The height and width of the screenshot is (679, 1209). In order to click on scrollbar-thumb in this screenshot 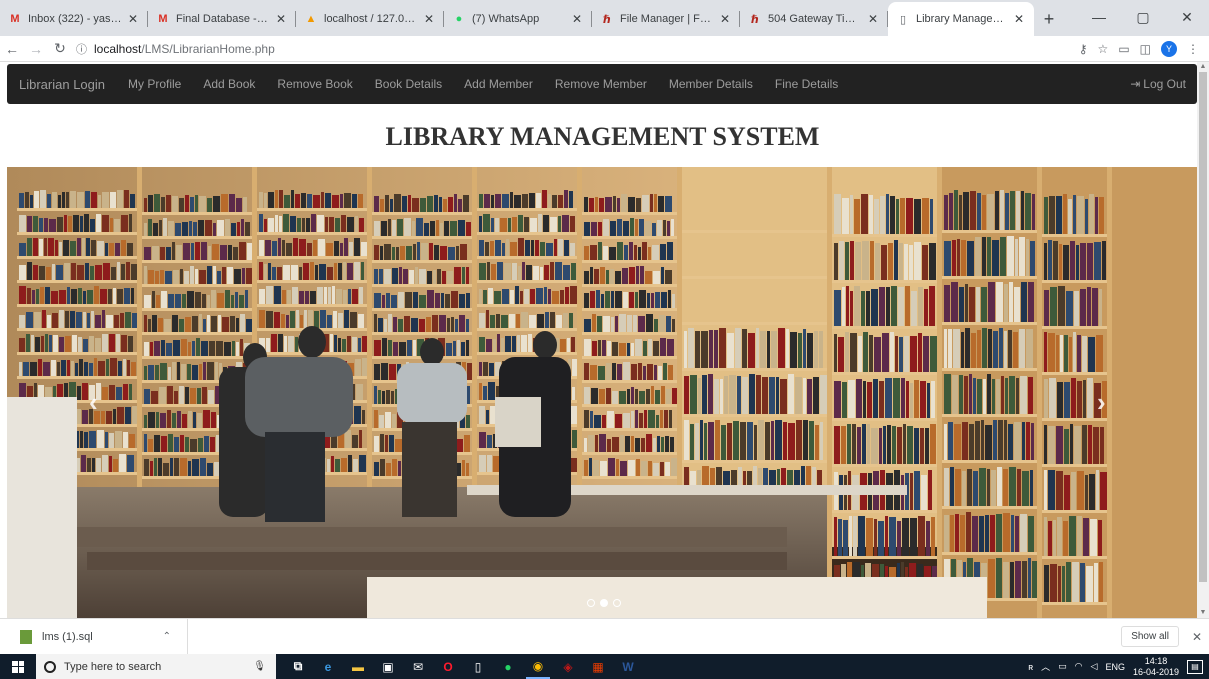, I will do `click(1203, 327)`.